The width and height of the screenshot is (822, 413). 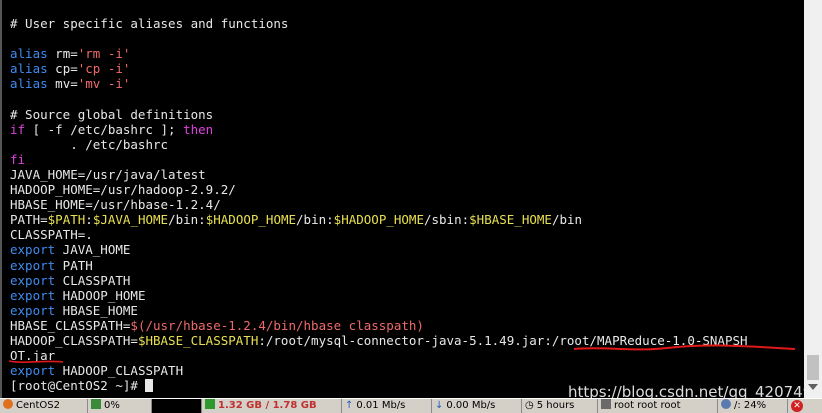 What do you see at coordinates (379, 249) in the screenshot?
I see `terminal-line: export JAVA_HOME` at bounding box center [379, 249].